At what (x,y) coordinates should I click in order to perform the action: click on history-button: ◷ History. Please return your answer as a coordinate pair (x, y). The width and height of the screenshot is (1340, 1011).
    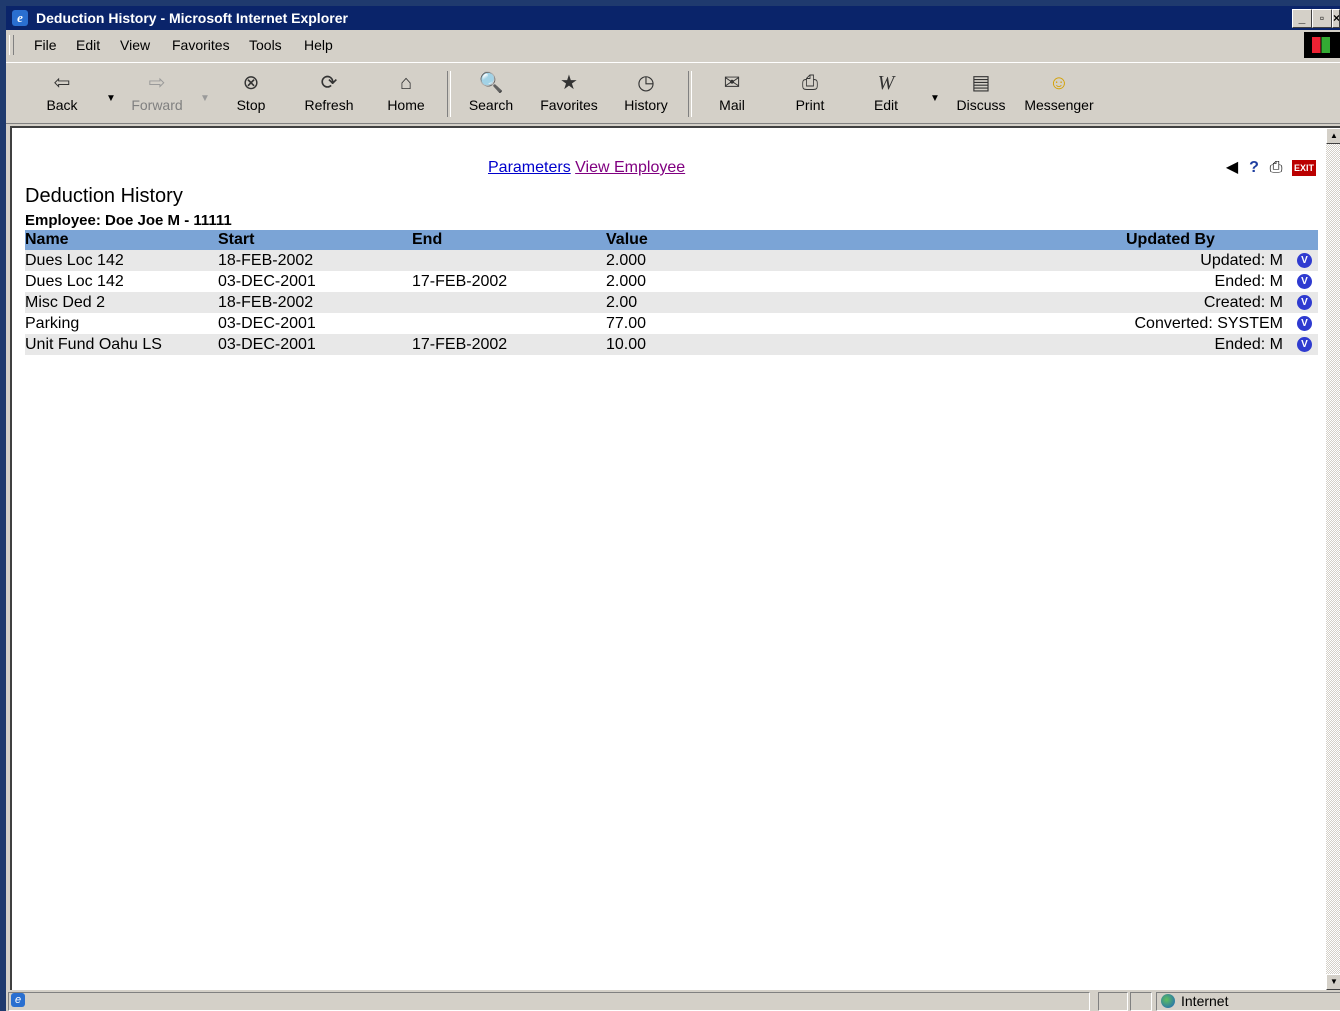
    Looking at the image, I should click on (646, 92).